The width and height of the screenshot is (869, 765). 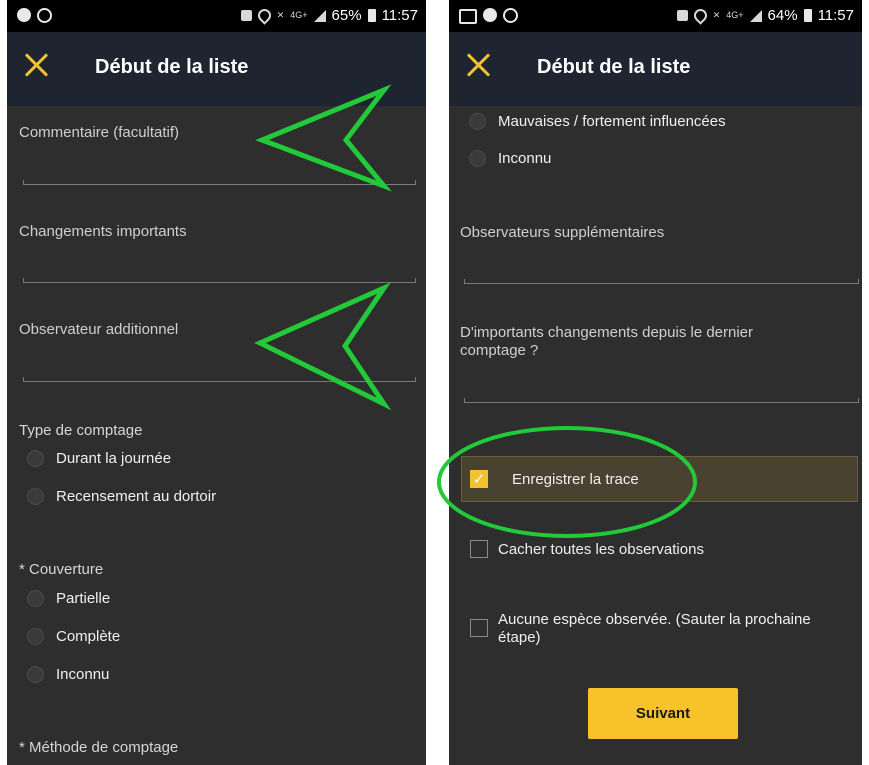 What do you see at coordinates (663, 713) in the screenshot?
I see `next-button: Suivant` at bounding box center [663, 713].